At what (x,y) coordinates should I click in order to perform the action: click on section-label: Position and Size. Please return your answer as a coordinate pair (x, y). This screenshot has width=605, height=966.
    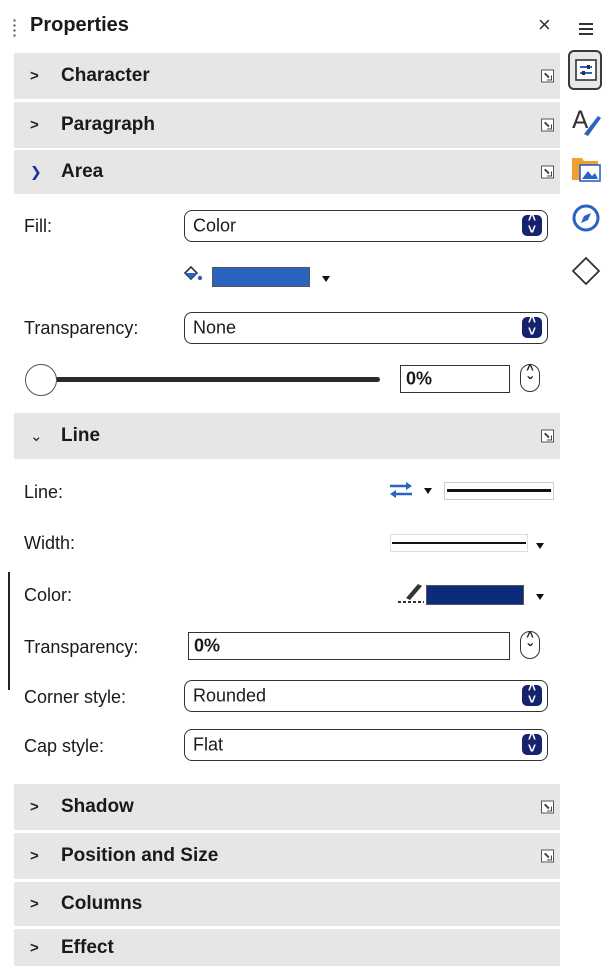
    Looking at the image, I should click on (140, 855).